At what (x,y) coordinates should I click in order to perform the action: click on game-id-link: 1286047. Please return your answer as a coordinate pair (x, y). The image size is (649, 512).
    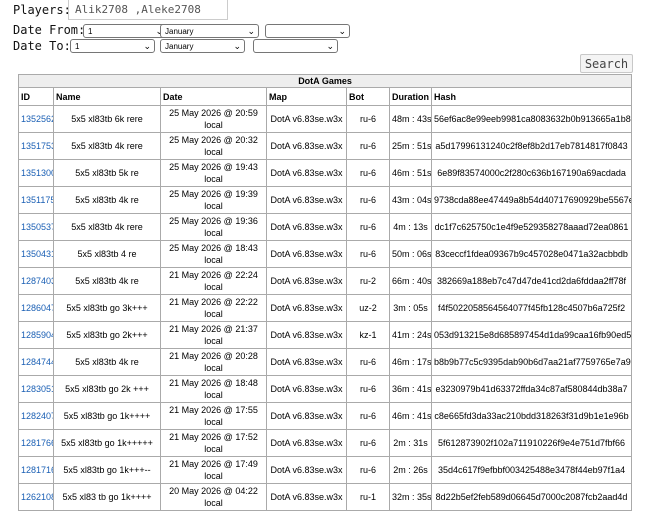
    Looking at the image, I should click on (37, 308).